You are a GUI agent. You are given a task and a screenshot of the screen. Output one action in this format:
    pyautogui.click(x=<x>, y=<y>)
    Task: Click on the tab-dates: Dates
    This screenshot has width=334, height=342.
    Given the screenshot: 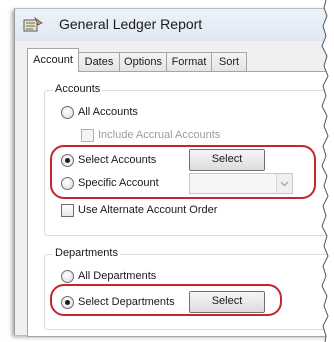 What is the action you would take?
    pyautogui.click(x=99, y=61)
    